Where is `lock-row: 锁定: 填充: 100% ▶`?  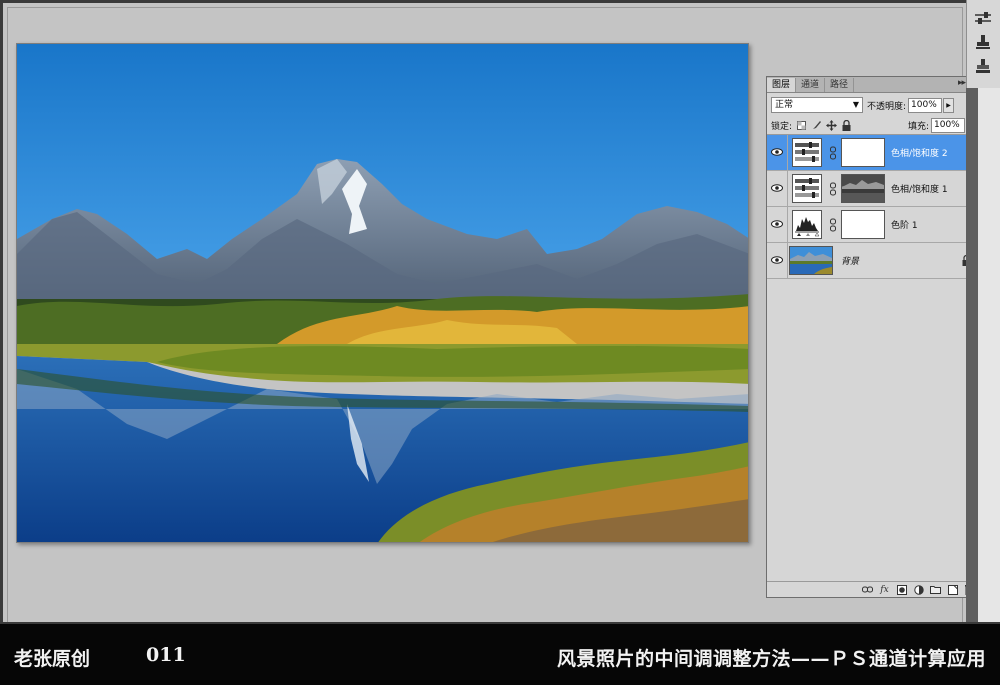 lock-row: 锁定: 填充: 100% ▶ is located at coordinates (874, 125).